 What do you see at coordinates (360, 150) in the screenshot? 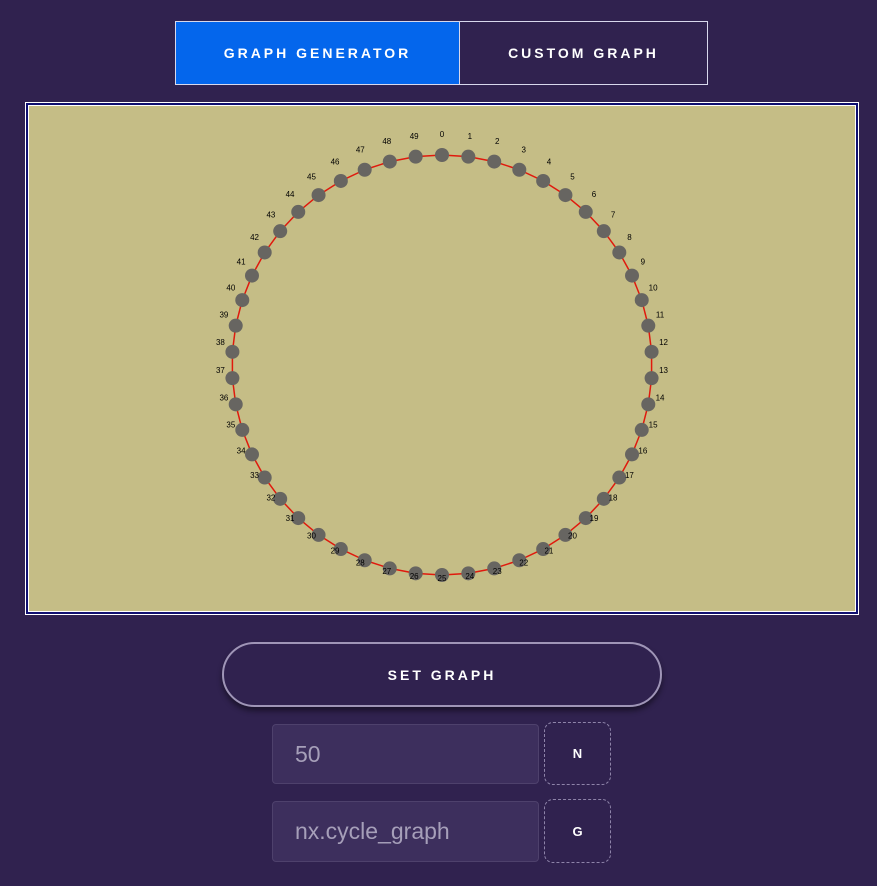
I see `graph-node-label: 47` at bounding box center [360, 150].